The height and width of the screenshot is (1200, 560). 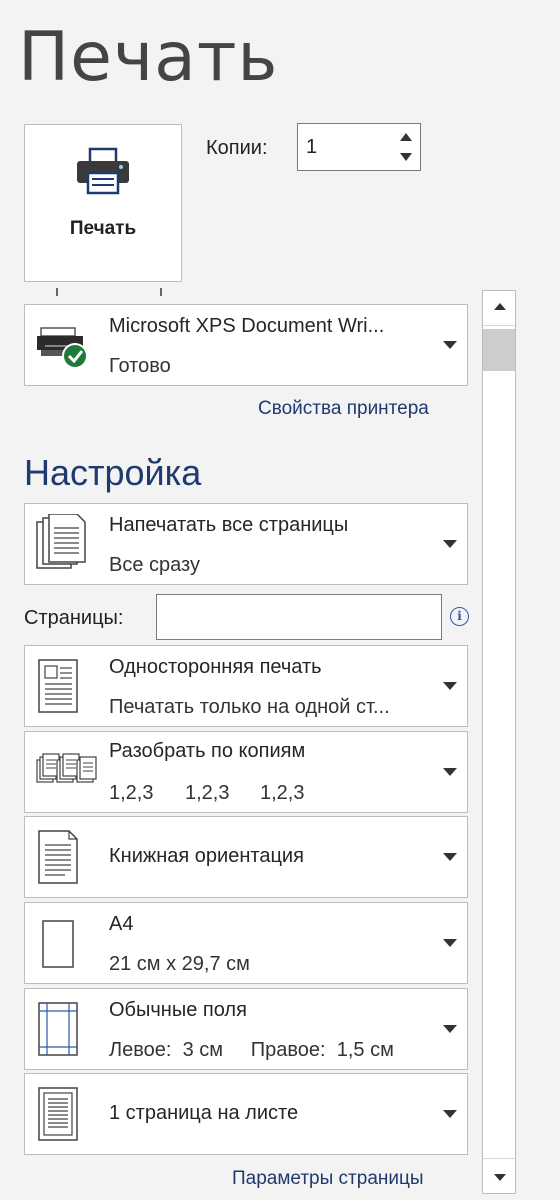 I want to click on settings-heading: Настройка, so click(x=113, y=472).